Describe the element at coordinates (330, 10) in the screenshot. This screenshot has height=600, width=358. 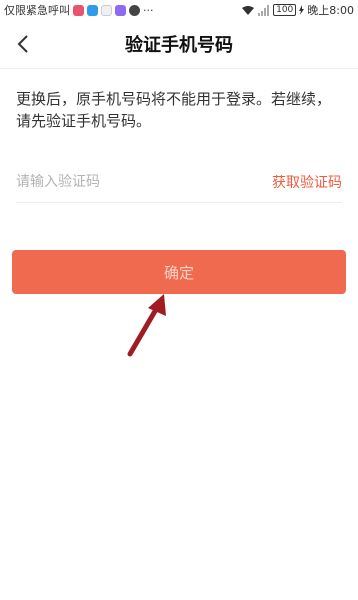
I see `clock: 晚上8:00` at that location.